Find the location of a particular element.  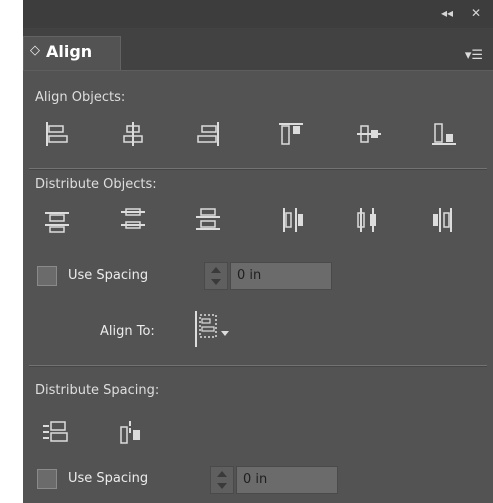

panel-title-bar: ◂◂ ✕ is located at coordinates (258, 14).